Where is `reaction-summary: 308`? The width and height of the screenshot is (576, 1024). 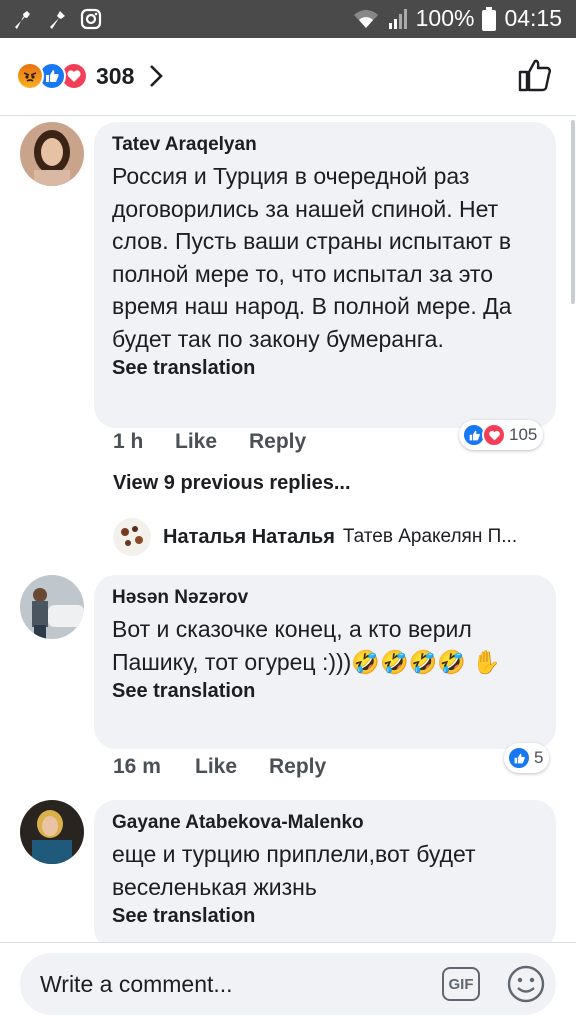
reaction-summary: 308 is located at coordinates (90, 76).